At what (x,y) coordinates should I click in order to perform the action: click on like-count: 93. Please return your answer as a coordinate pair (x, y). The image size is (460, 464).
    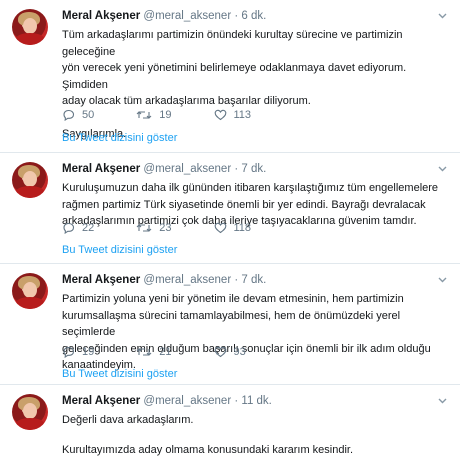
    Looking at the image, I should click on (239, 352).